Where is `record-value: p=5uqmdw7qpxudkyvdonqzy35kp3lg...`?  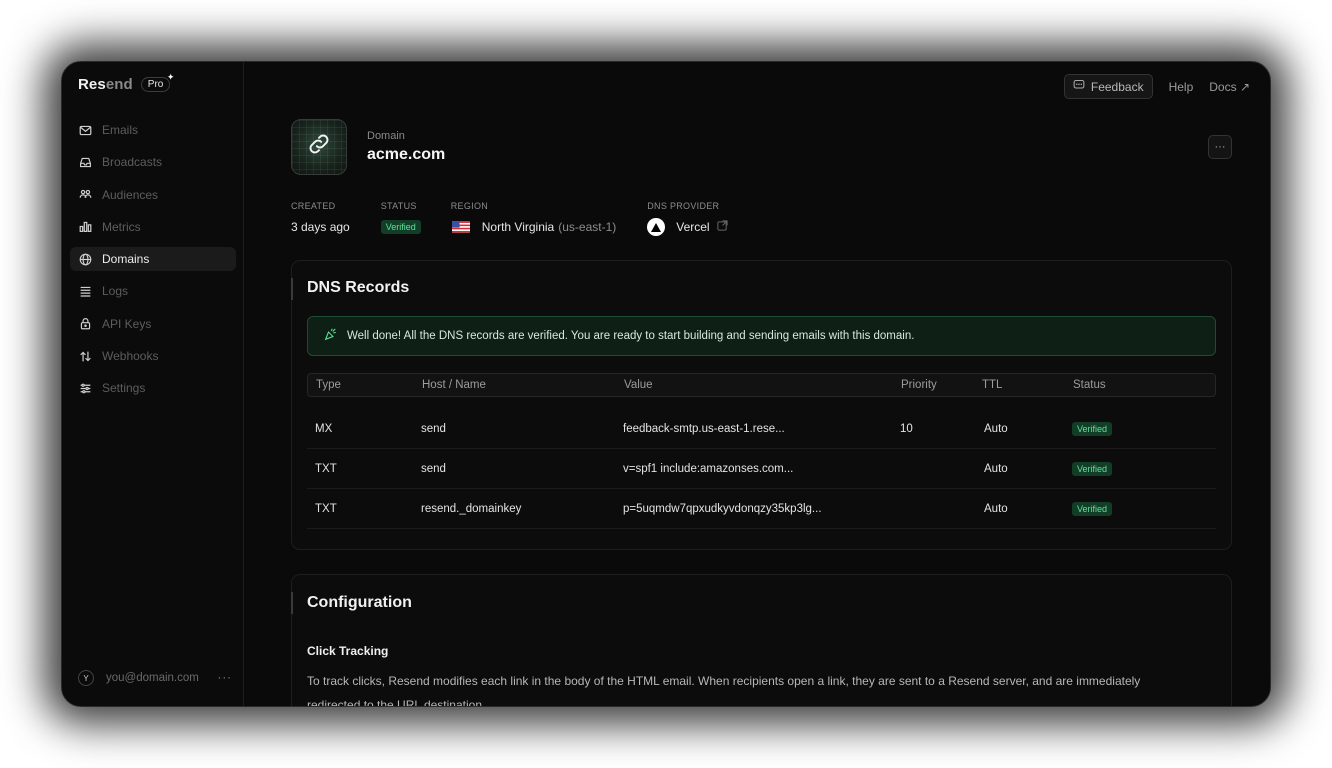
record-value: p=5uqmdw7qpxudkyvdonqzy35kp3lg... is located at coordinates (722, 509).